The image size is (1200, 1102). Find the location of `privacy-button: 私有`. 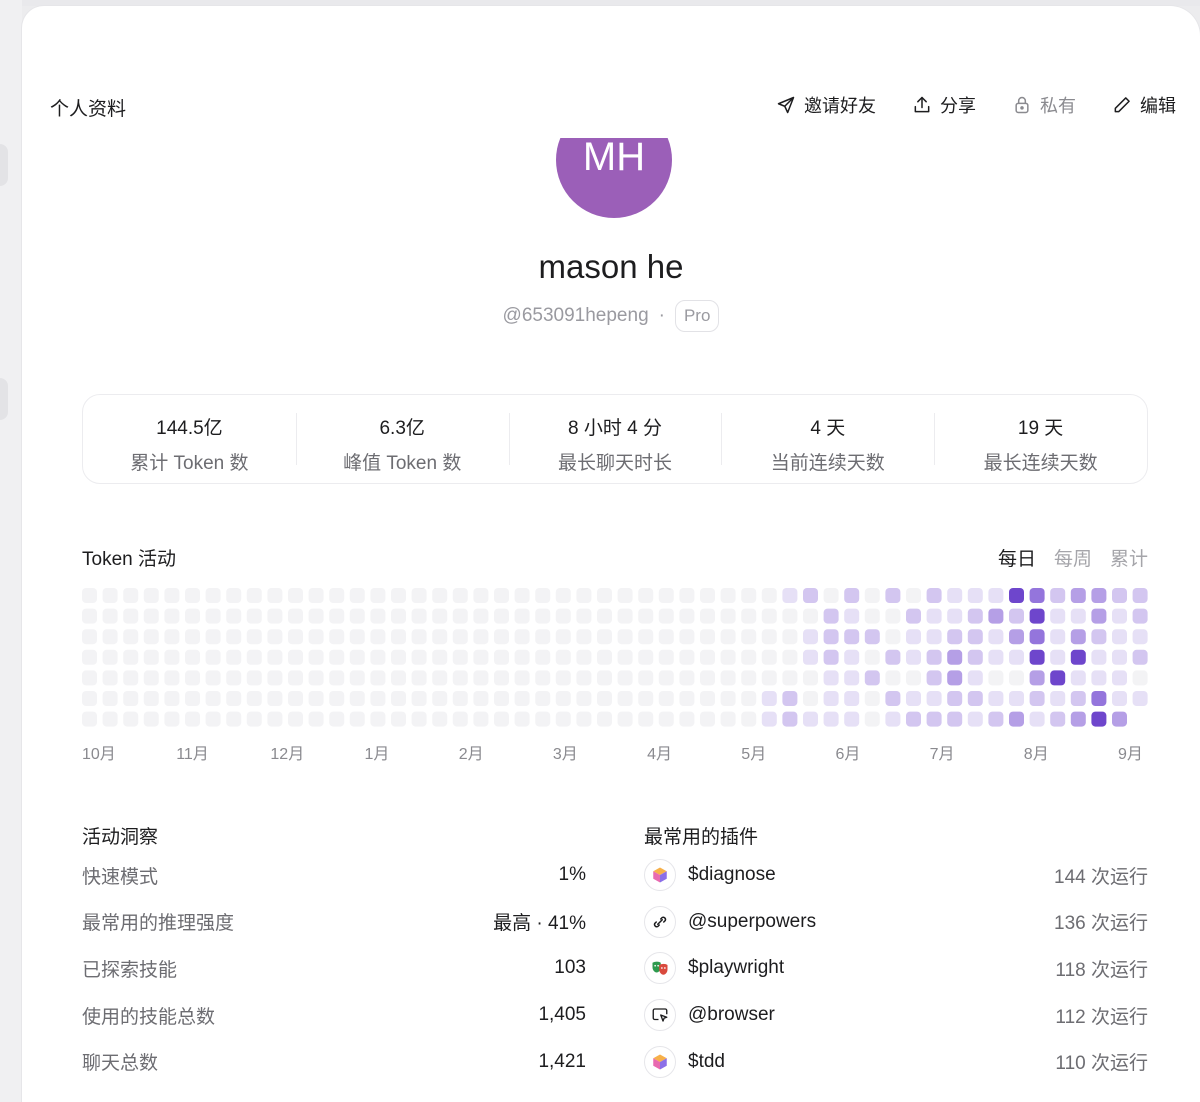

privacy-button: 私有 is located at coordinates (1044, 105).